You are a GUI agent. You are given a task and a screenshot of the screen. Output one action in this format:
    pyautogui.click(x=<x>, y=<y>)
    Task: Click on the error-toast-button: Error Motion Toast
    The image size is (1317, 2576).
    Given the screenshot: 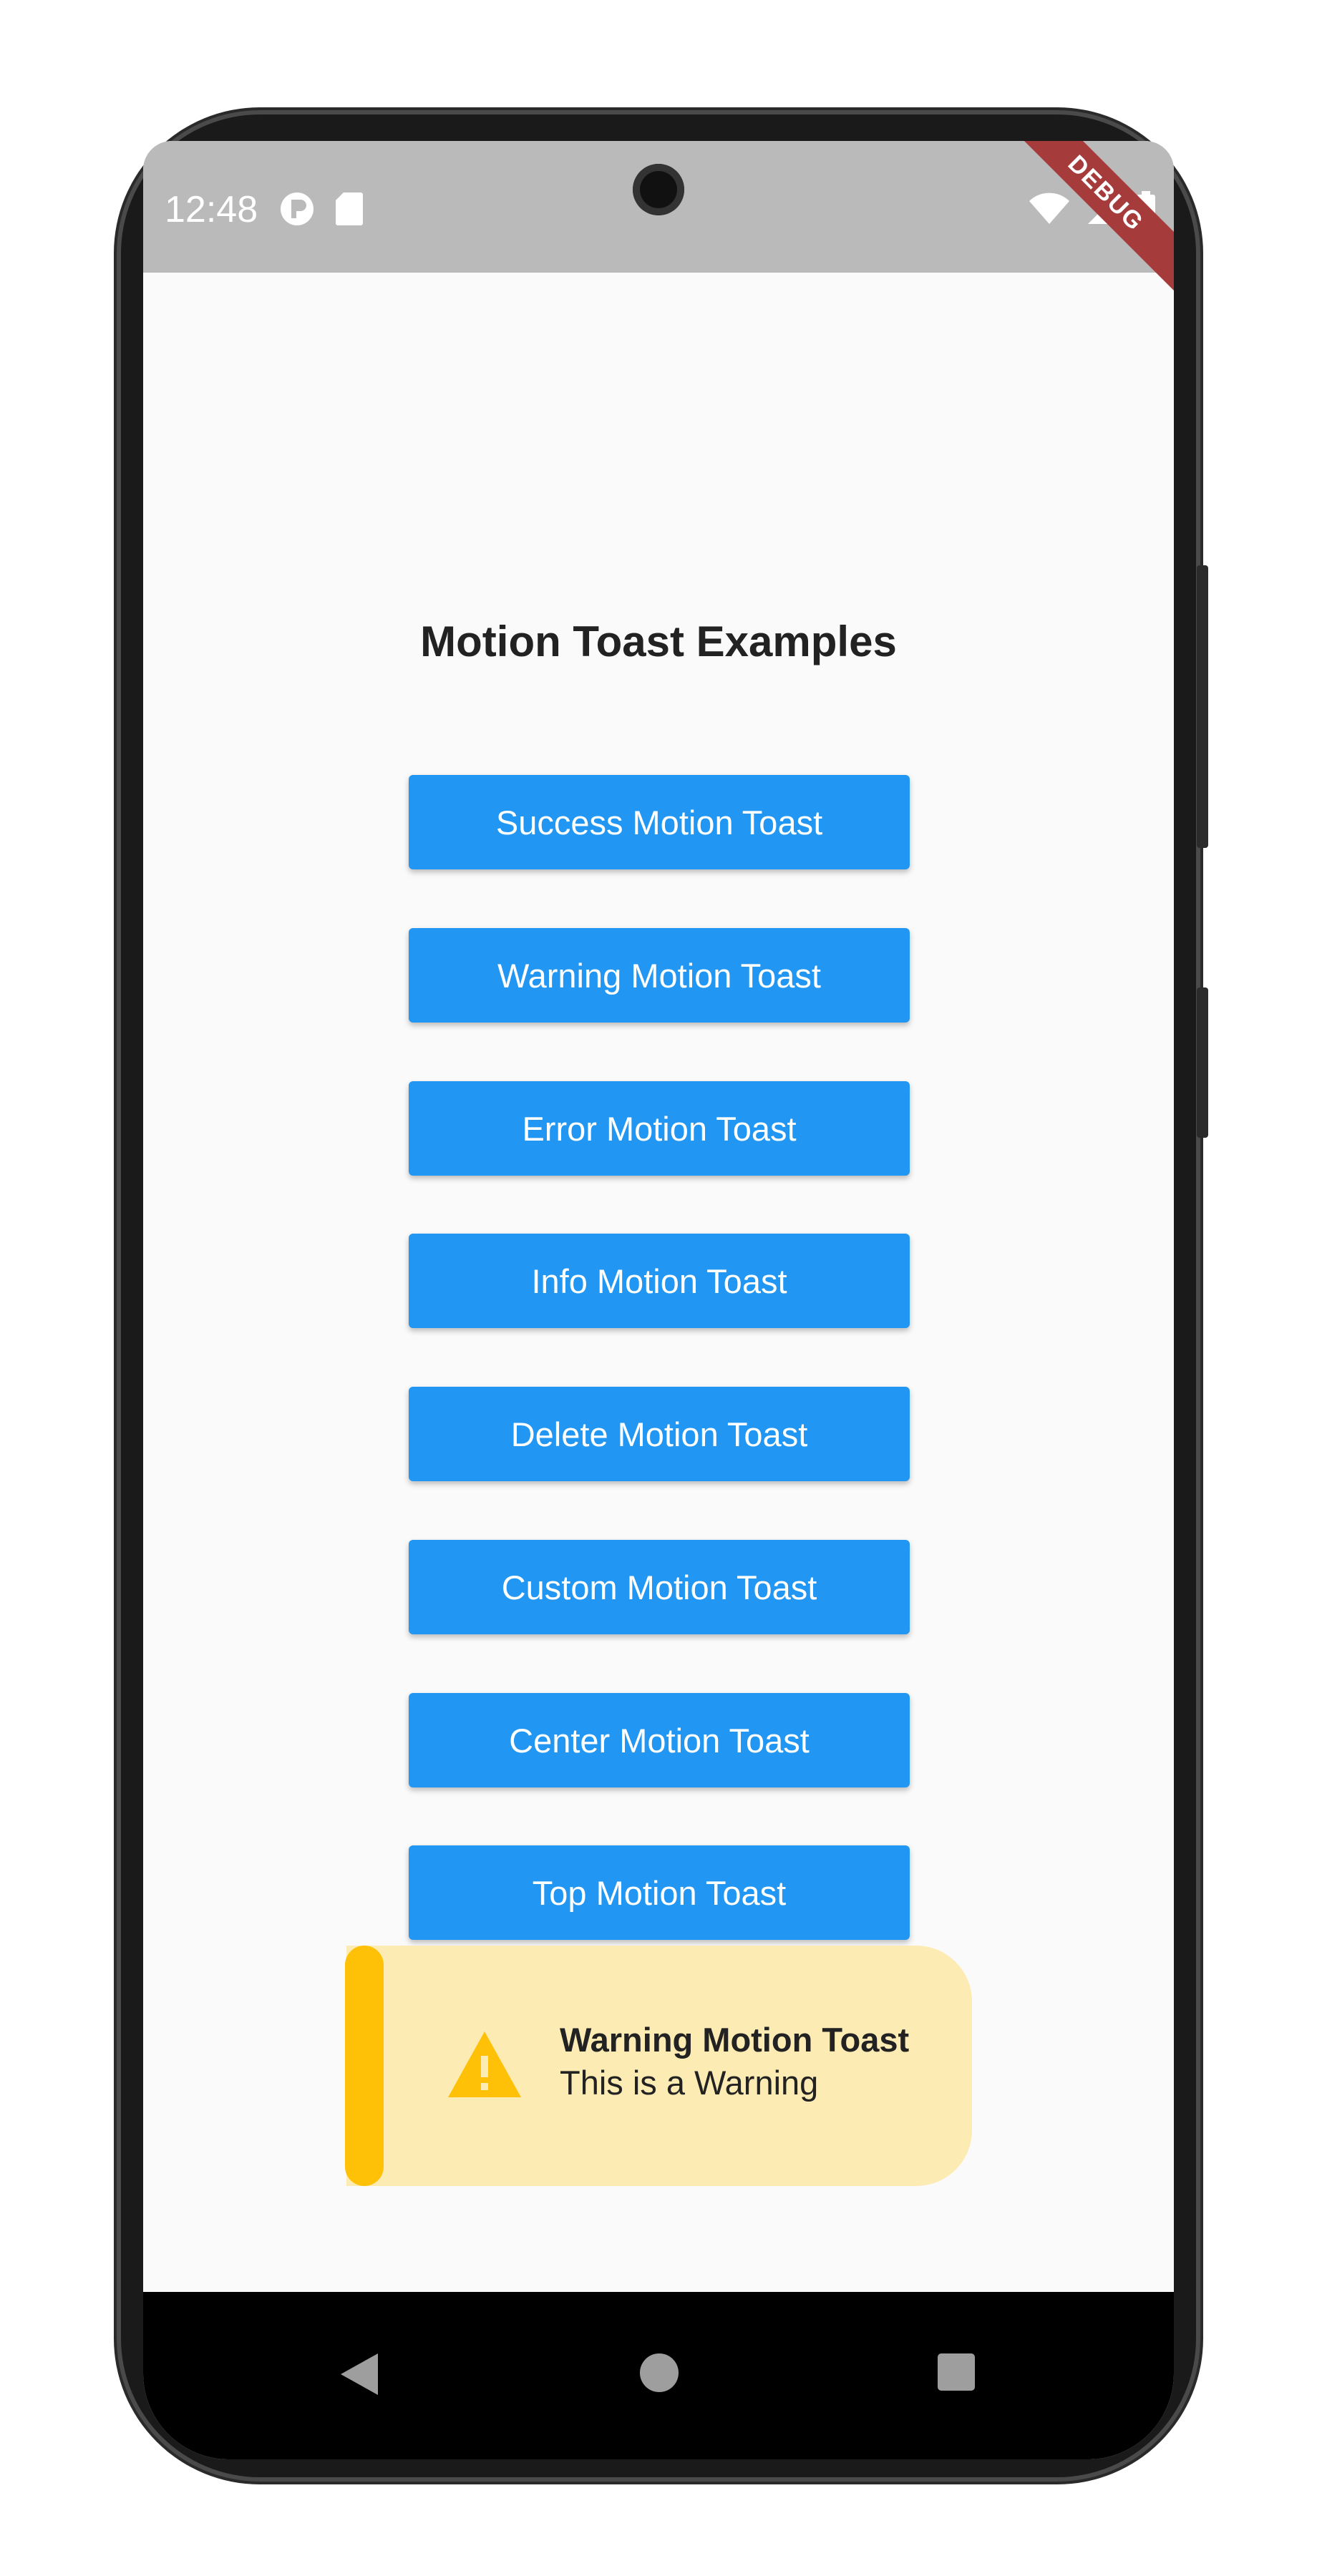 What is the action you would take?
    pyautogui.click(x=659, y=1128)
    